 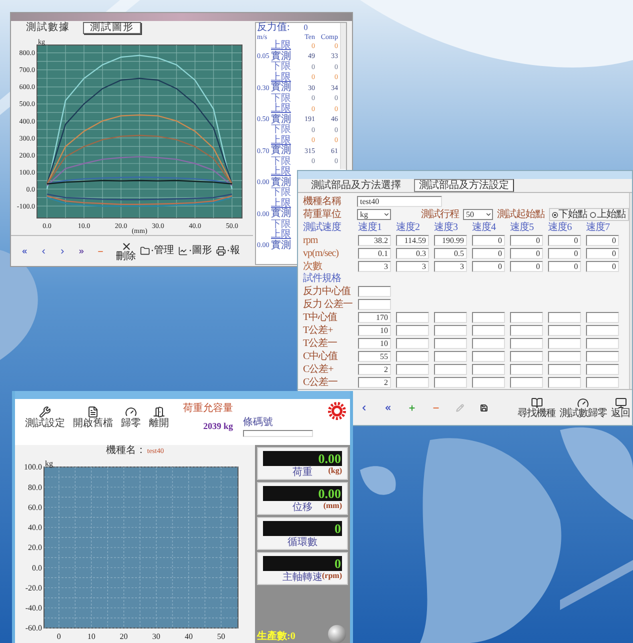 I want to click on toolbar-button: 測試設定, so click(x=45, y=417).